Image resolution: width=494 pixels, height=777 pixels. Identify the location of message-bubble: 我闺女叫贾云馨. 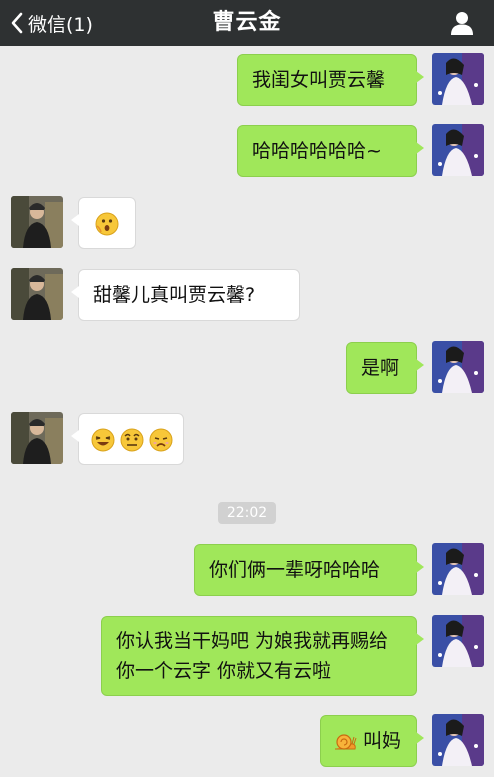
(330, 80).